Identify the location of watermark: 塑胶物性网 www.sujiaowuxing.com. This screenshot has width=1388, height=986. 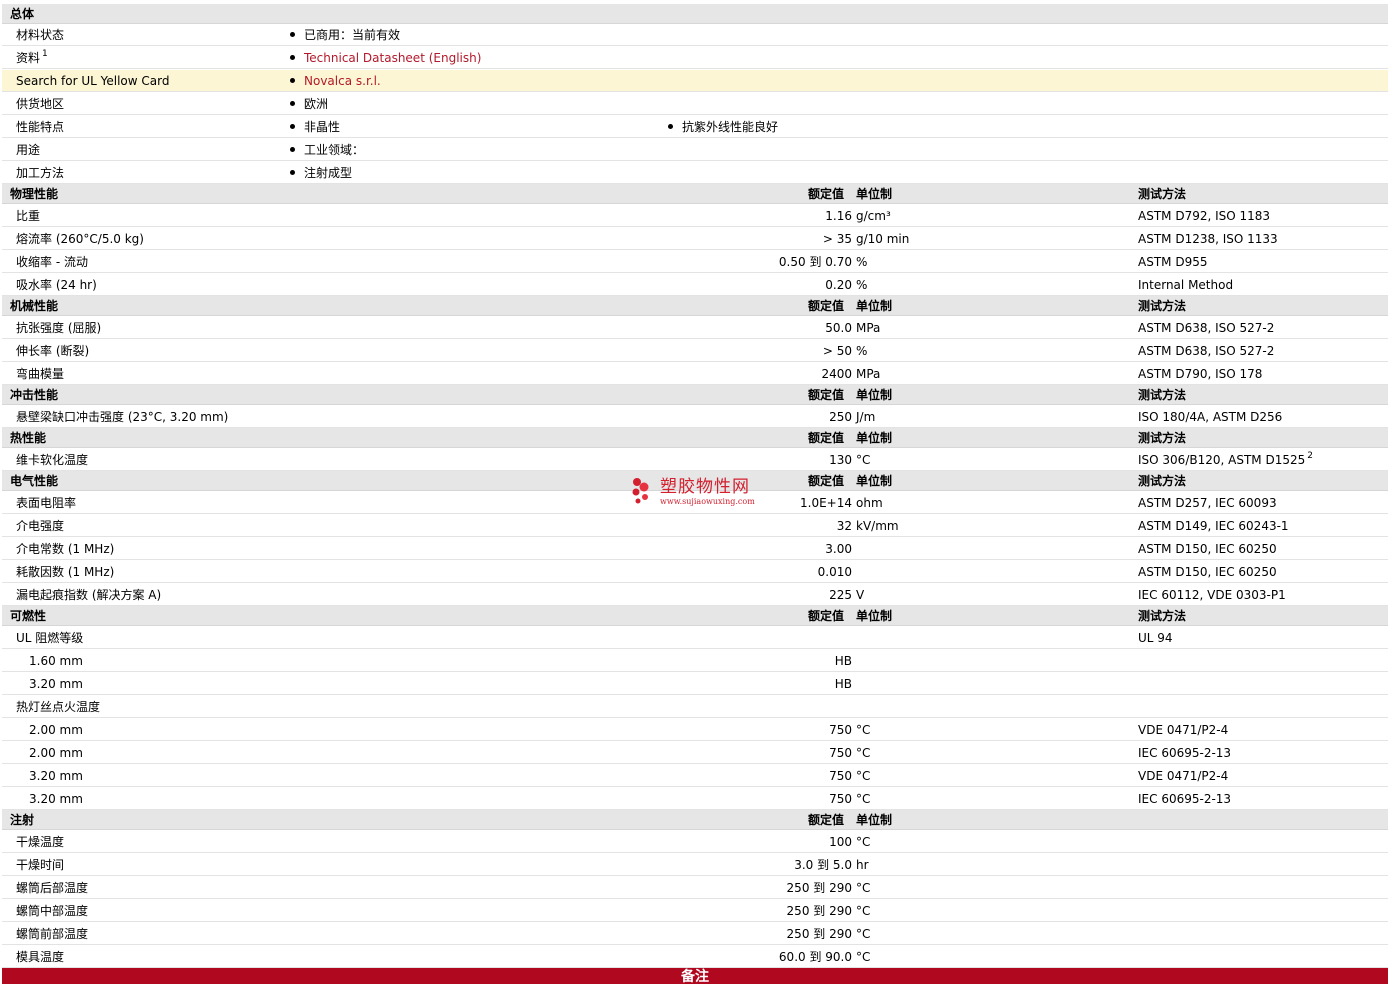
(700, 493).